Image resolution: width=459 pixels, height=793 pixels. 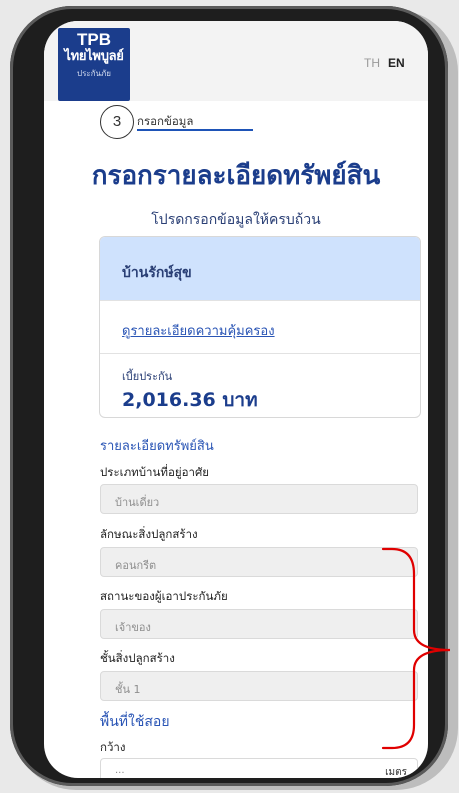 I want to click on asset-section-title: รายละเอียดทรัพย์สิน, so click(x=157, y=446).